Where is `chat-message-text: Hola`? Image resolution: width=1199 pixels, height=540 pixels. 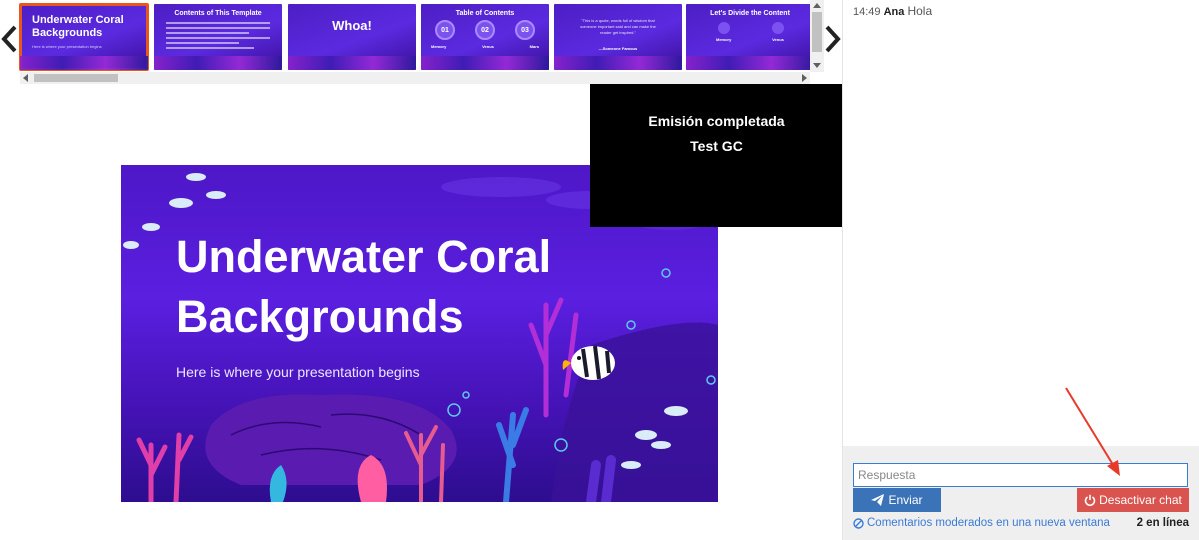
chat-message-text: Hola is located at coordinates (920, 11).